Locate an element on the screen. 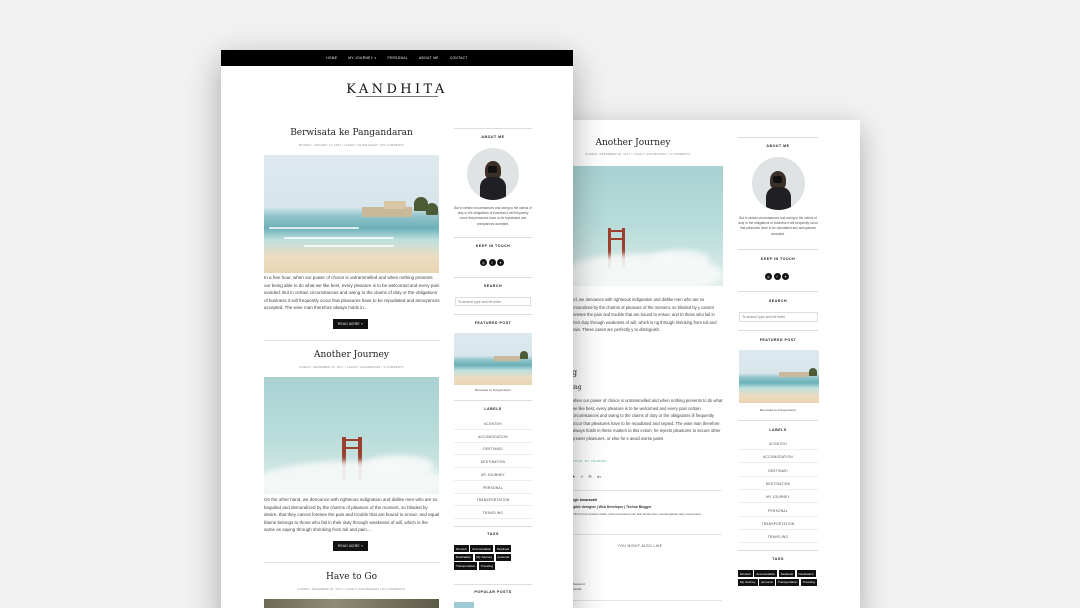 The width and height of the screenshot is (1080, 608). post-title: Have to Go is located at coordinates (351, 577).